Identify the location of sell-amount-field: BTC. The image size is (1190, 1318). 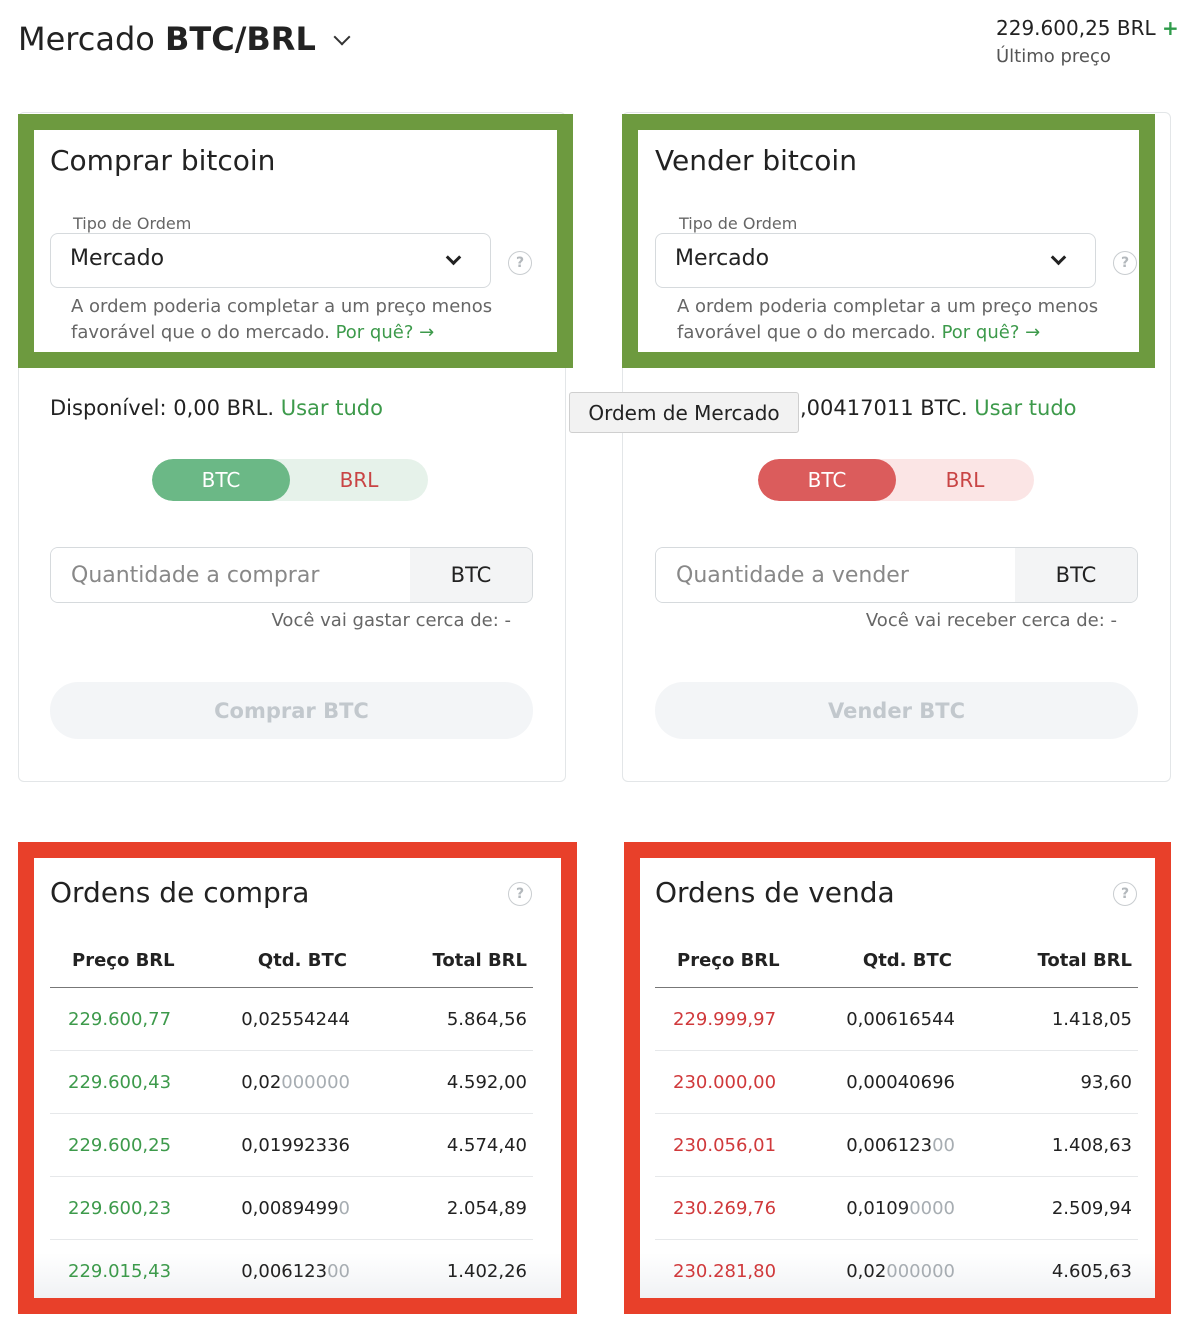
(896, 575).